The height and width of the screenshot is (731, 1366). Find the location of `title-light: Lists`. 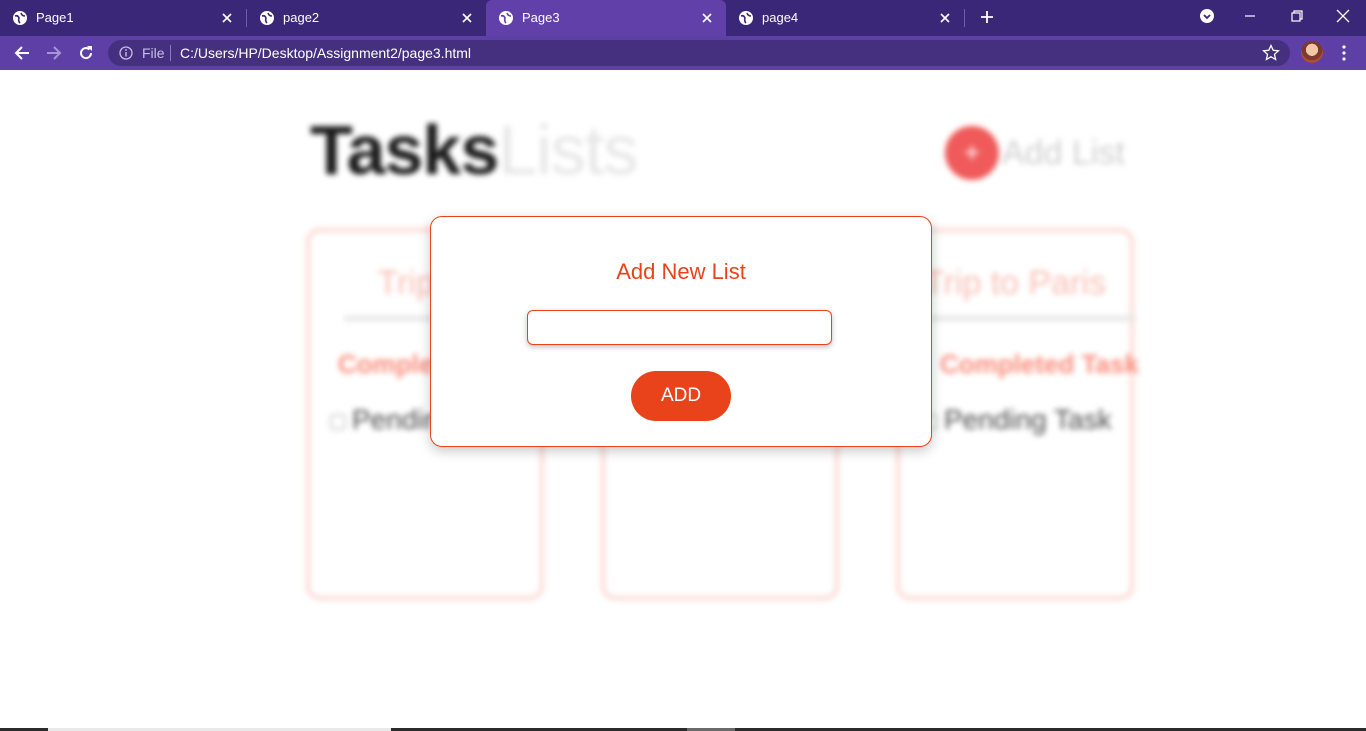

title-light: Lists is located at coordinates (568, 150).